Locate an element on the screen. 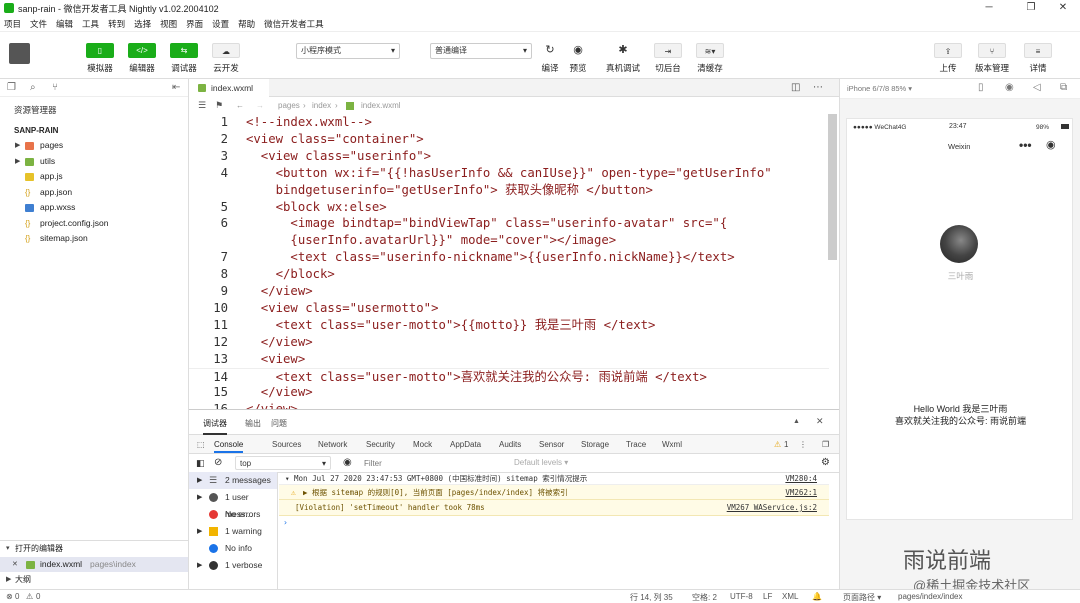 The image size is (1080, 603). code-line: 2 <view class="container"> is located at coordinates (509, 139).